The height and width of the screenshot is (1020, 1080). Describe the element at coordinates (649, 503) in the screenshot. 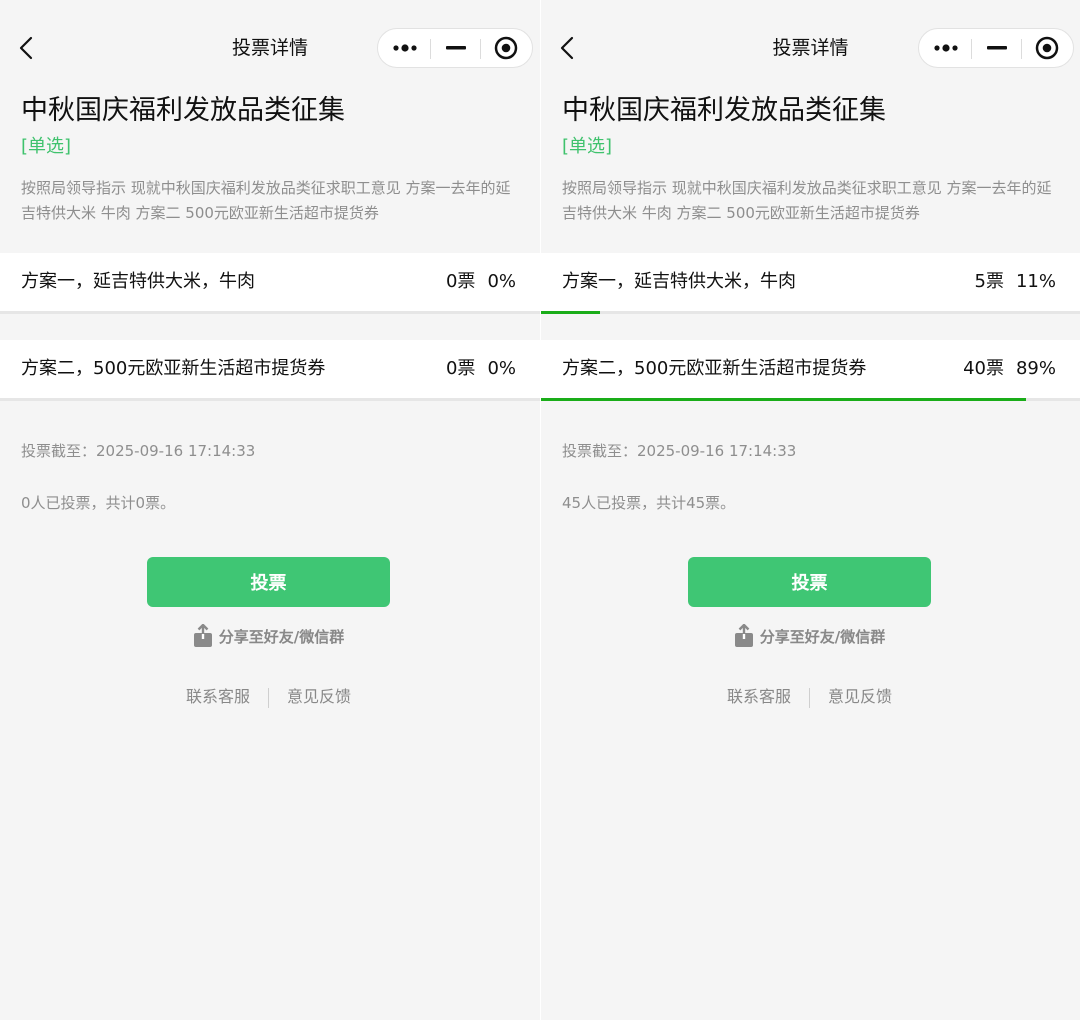

I see `vote-summary: 45人已投票，共计45票。` at that location.